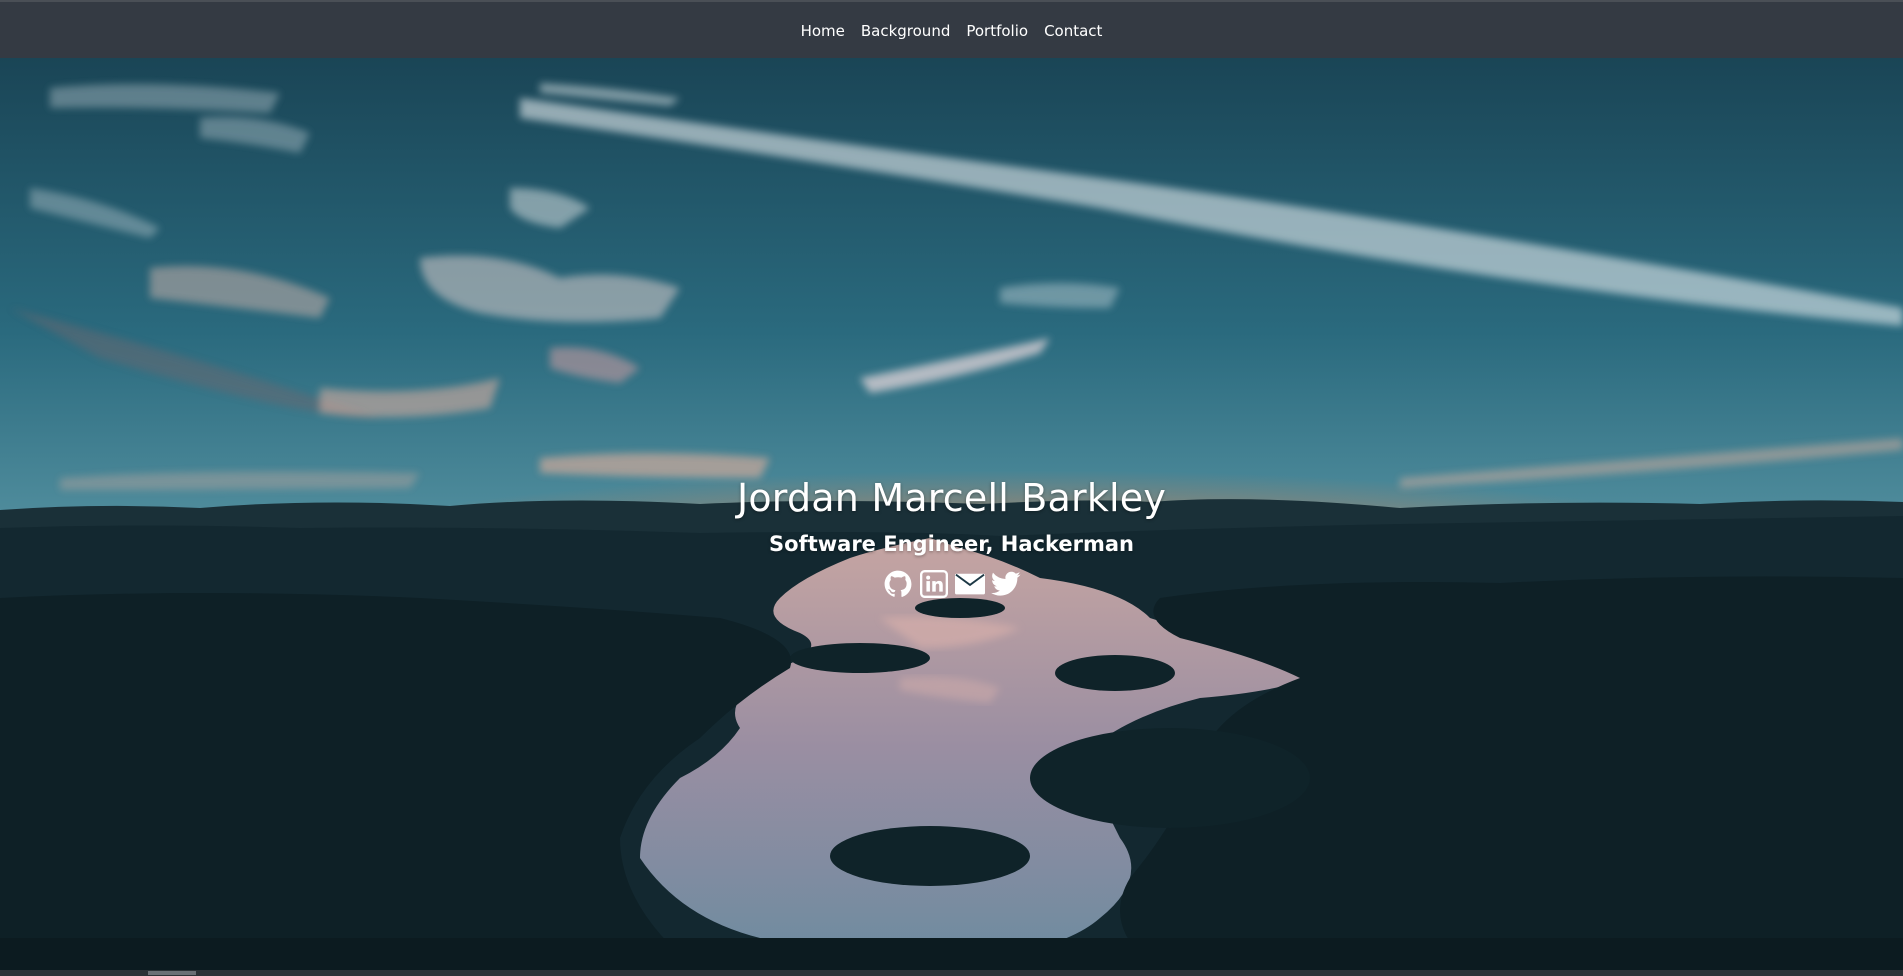  I want to click on github-icon, so click(898, 584).